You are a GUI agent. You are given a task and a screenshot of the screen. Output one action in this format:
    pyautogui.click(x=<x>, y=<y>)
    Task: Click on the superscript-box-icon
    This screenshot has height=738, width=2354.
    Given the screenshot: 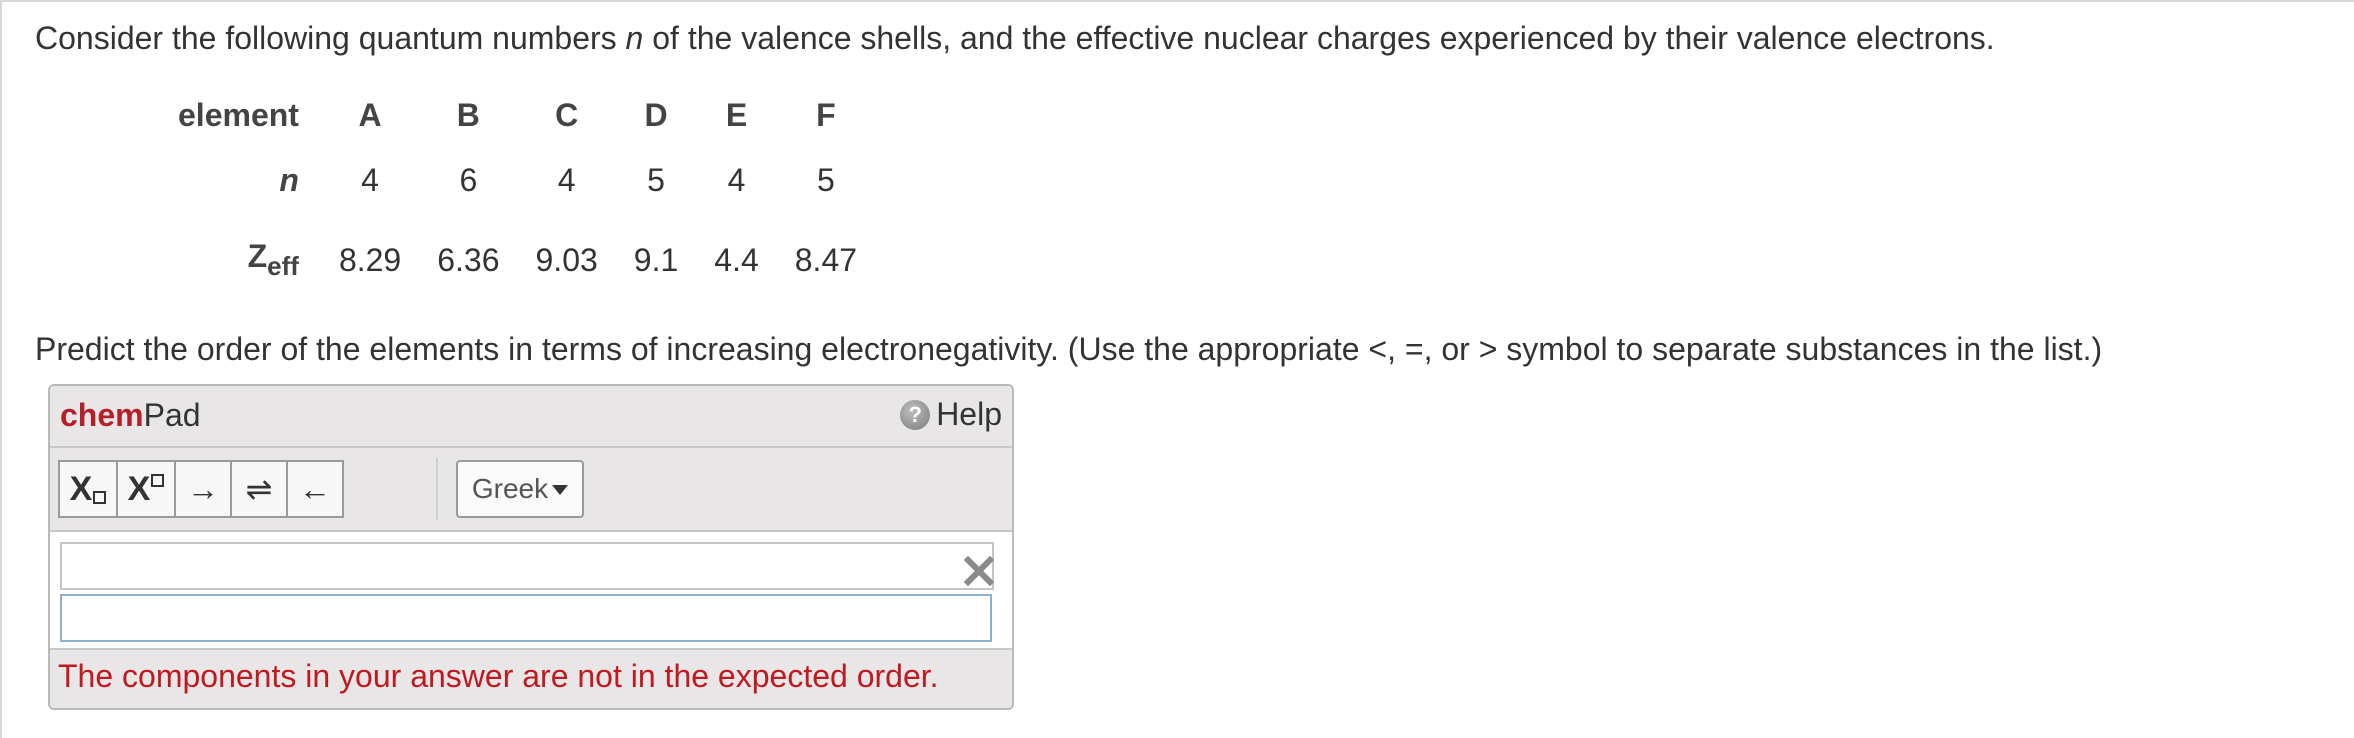 What is the action you would take?
    pyautogui.click(x=158, y=480)
    